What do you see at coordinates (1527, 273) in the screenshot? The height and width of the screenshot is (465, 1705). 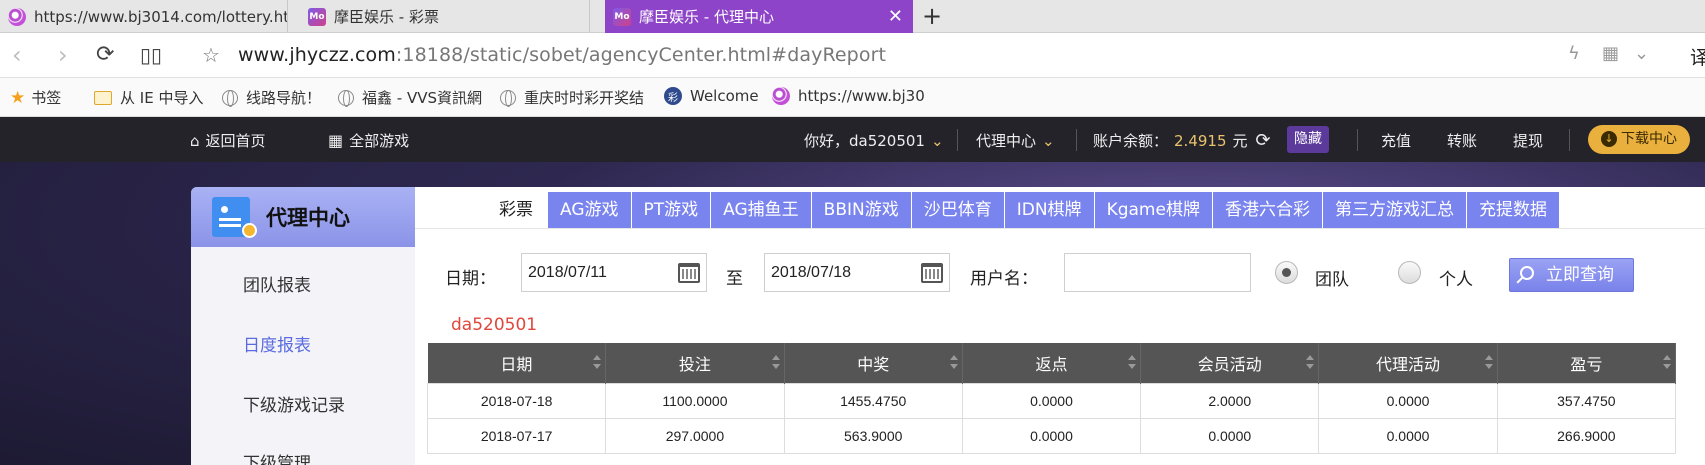 I see `search-icon` at bounding box center [1527, 273].